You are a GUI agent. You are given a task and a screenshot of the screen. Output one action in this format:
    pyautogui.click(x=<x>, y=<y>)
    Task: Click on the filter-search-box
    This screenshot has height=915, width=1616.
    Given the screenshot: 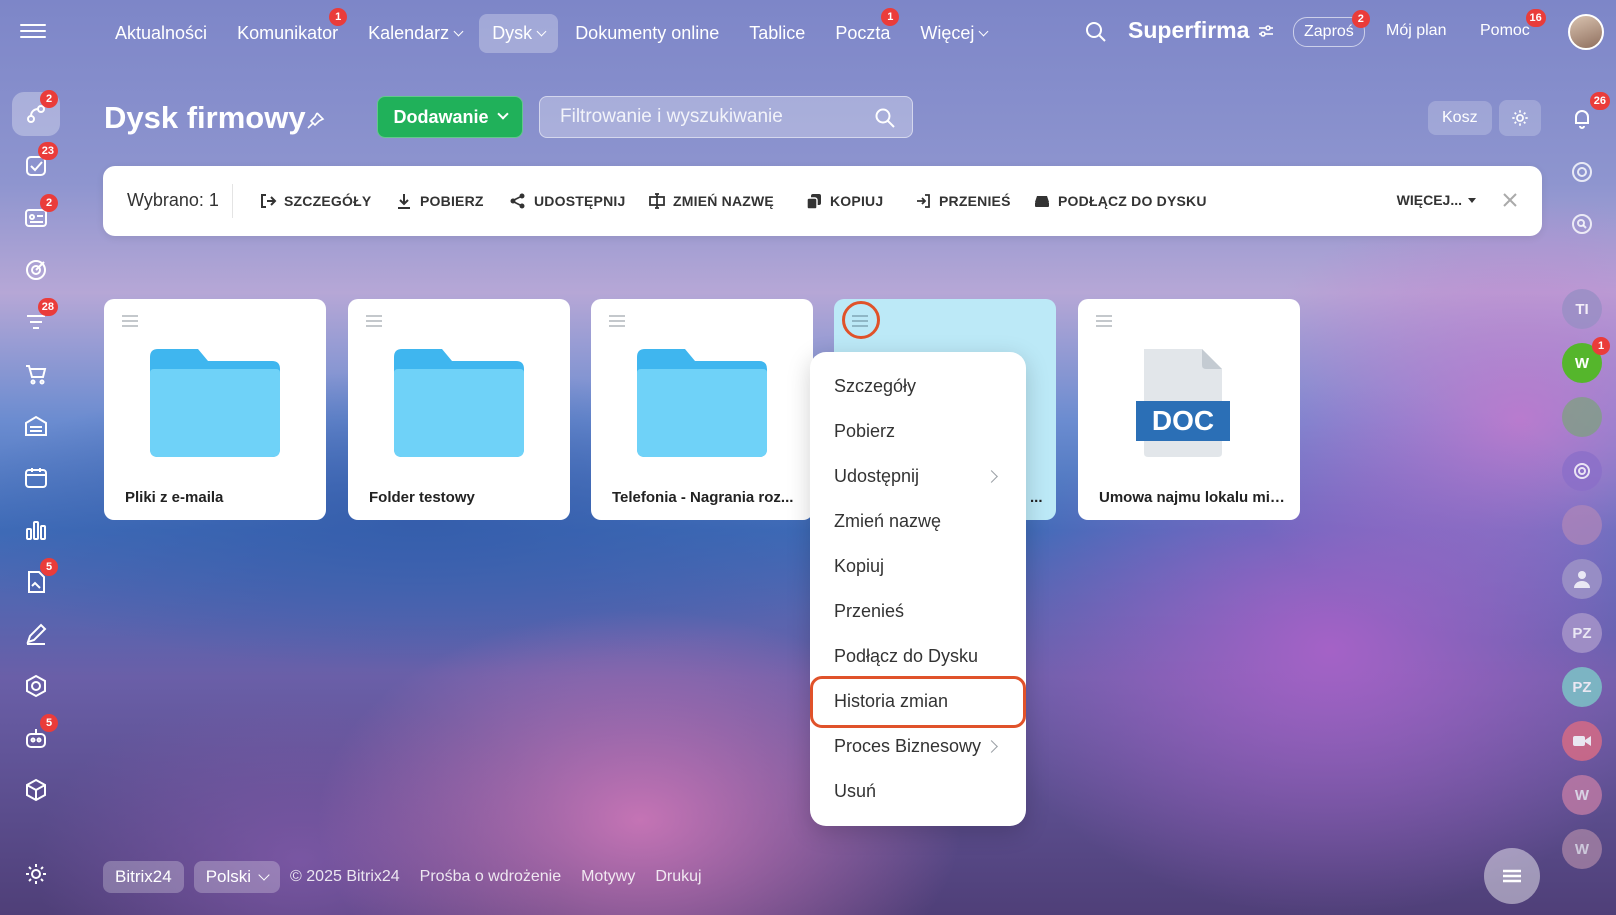 What is the action you would take?
    pyautogui.click(x=726, y=117)
    